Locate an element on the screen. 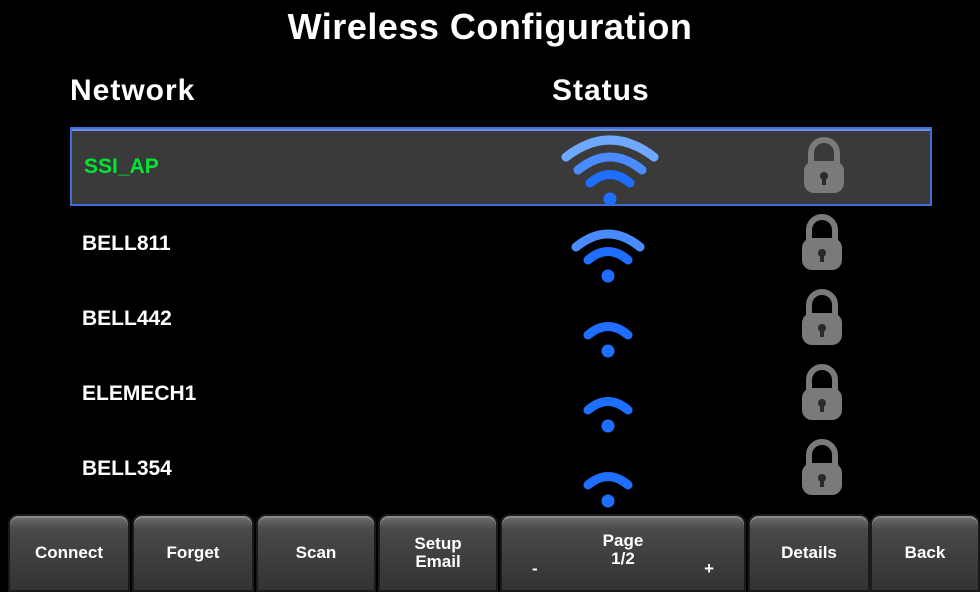 The width and height of the screenshot is (980, 592). network-column-header: Network is located at coordinates (133, 90).